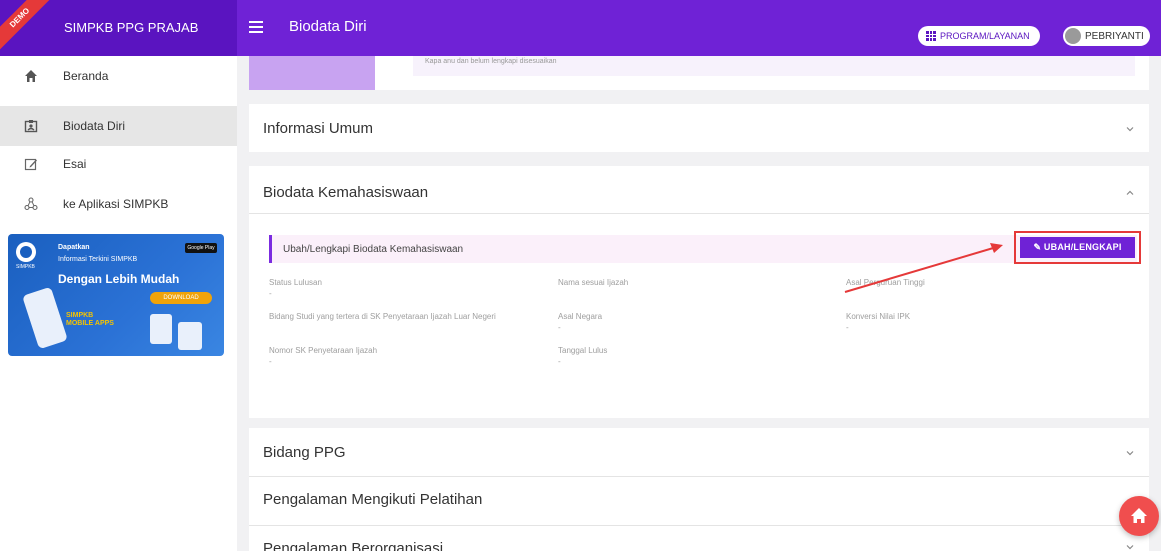 The image size is (1161, 551). I want to click on annotation-arrow, so click(923, 268).